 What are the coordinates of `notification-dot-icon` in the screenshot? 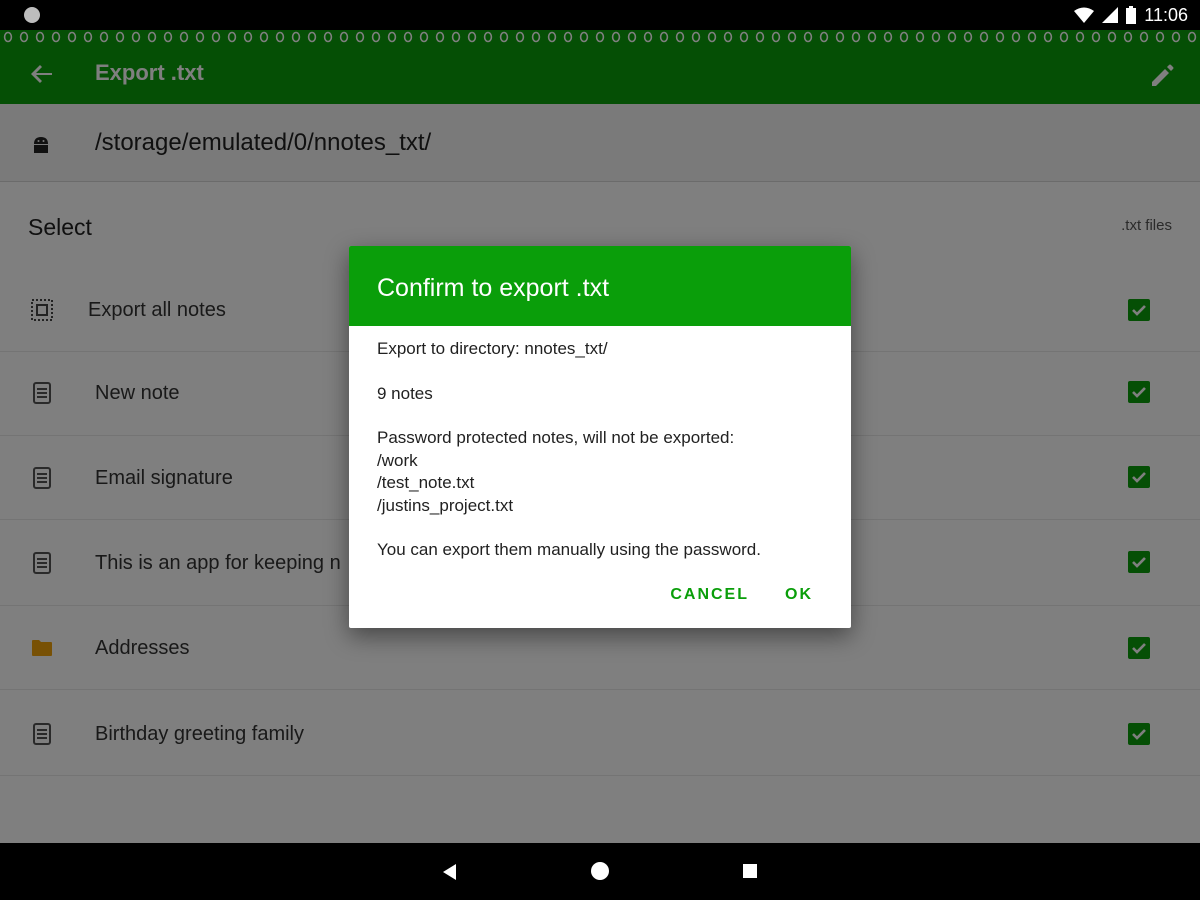 It's located at (32, 15).